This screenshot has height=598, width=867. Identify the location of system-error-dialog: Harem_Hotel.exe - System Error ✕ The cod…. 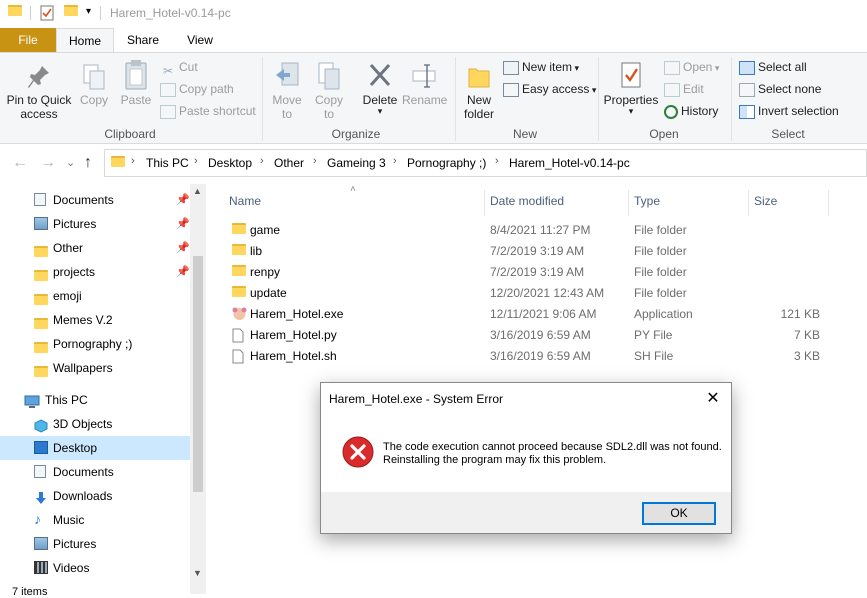
(526, 458).